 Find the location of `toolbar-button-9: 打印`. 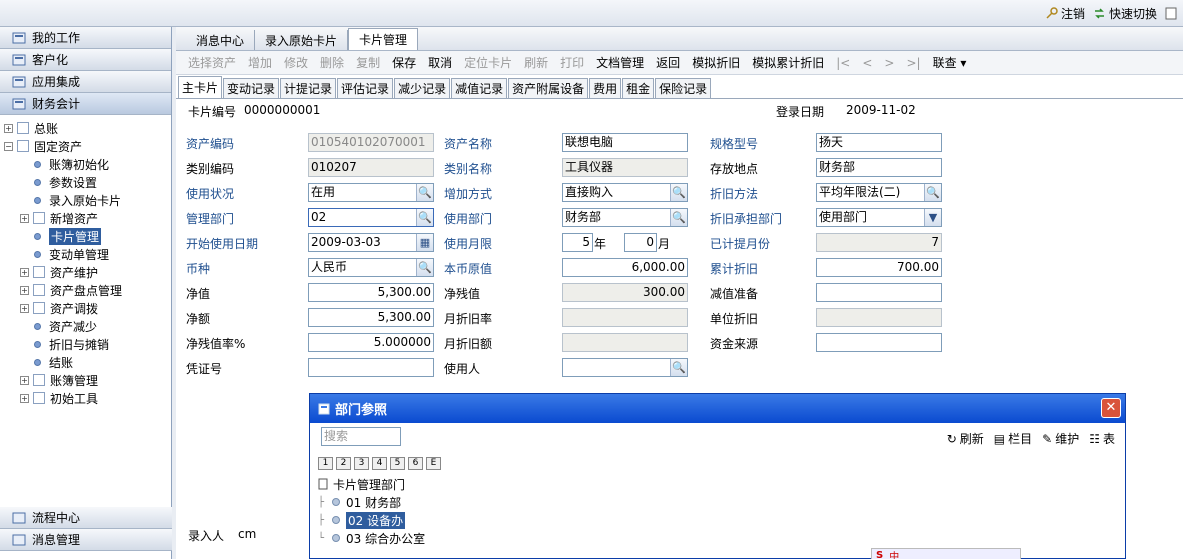

toolbar-button-9: 打印 is located at coordinates (572, 62).